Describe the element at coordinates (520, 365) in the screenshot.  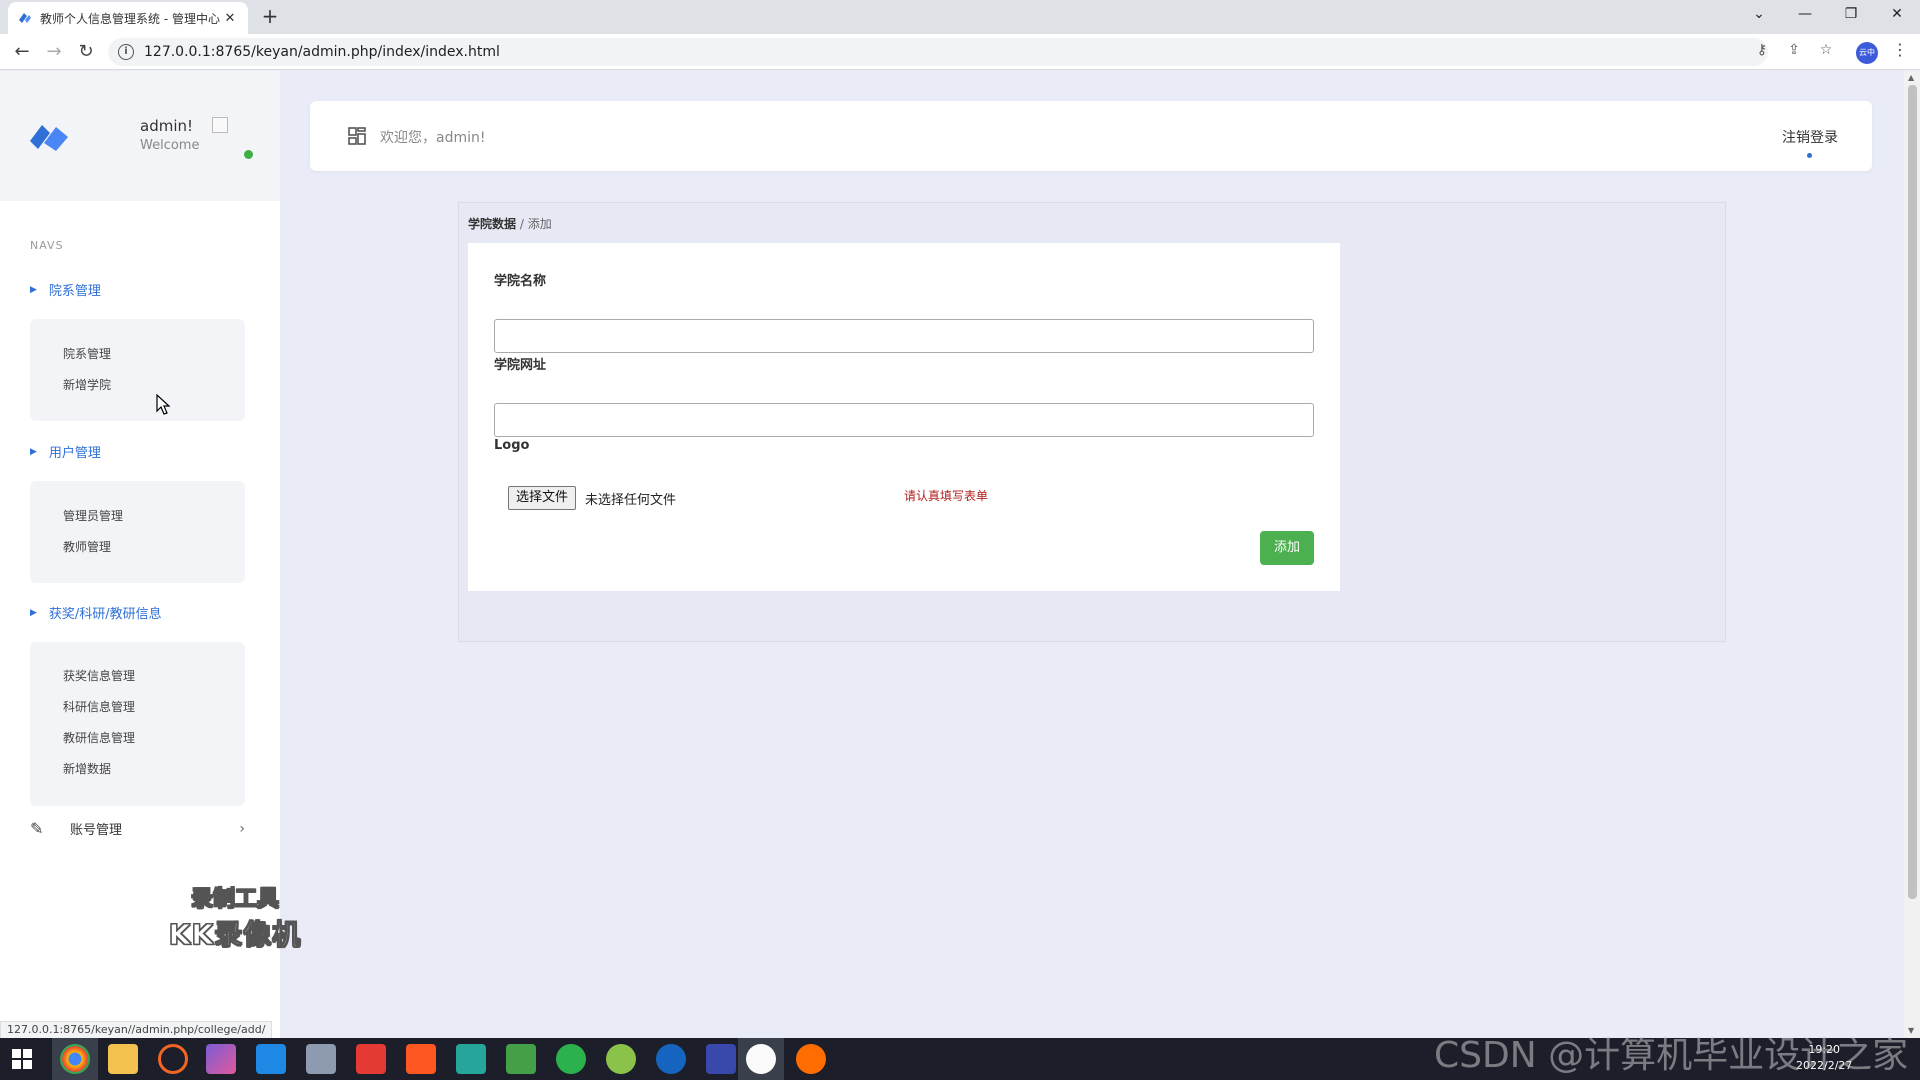
I see `college-url-label: 学院网址` at that location.